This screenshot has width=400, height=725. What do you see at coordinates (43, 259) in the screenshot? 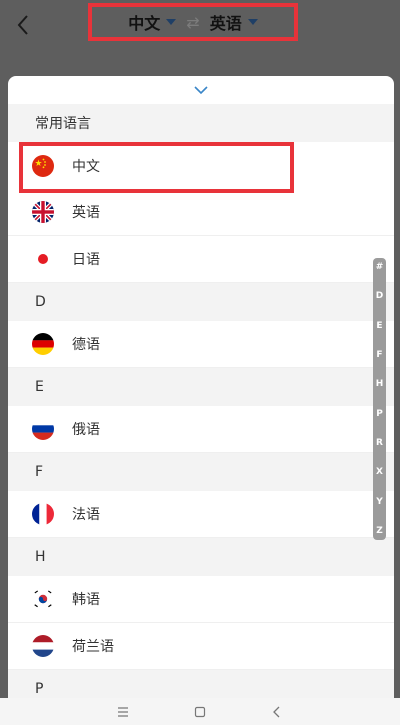
I see `japan-flag-icon` at bounding box center [43, 259].